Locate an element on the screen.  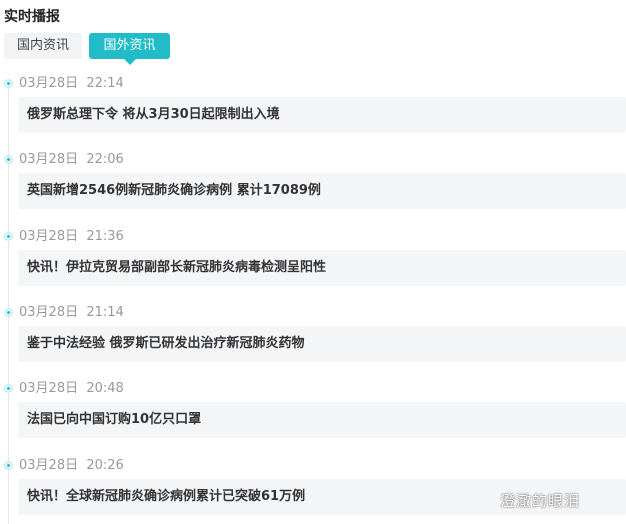
news-time: 03月28日 20:26 is located at coordinates (71, 465).